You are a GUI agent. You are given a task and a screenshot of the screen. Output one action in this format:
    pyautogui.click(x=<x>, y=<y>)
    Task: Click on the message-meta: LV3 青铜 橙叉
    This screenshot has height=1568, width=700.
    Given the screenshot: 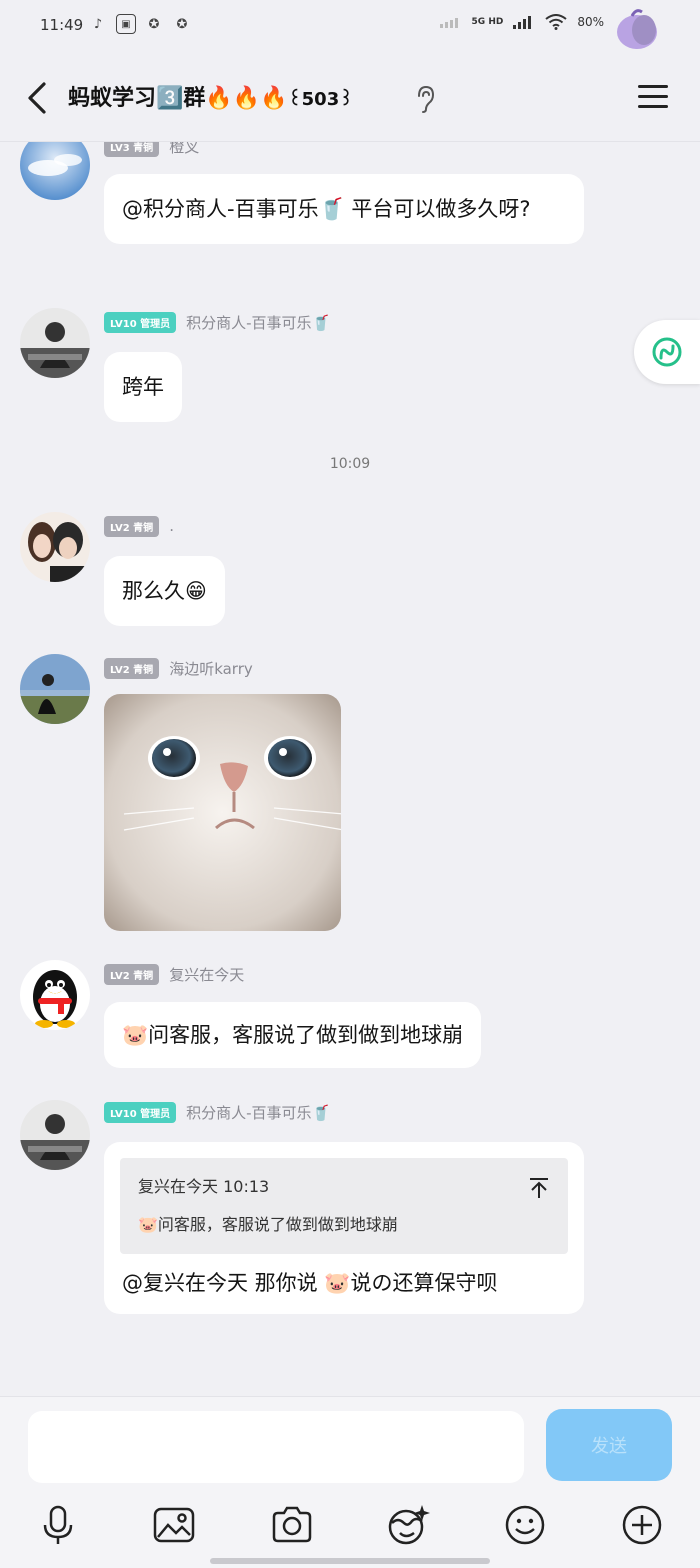 What is the action you would take?
    pyautogui.click(x=151, y=150)
    